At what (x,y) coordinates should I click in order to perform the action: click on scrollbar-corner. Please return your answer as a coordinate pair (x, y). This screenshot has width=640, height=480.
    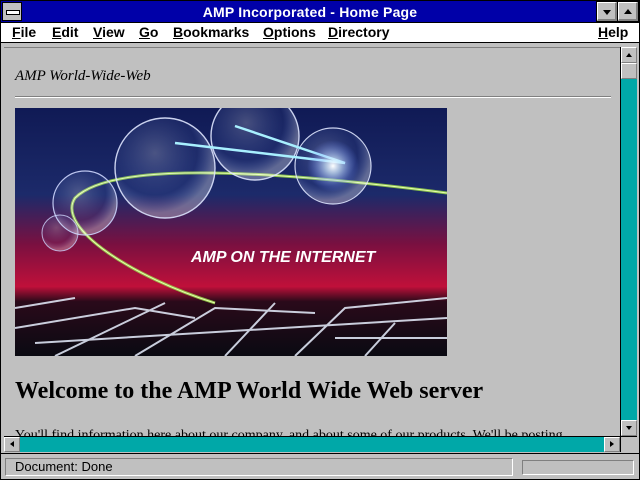
    Looking at the image, I should click on (628, 444).